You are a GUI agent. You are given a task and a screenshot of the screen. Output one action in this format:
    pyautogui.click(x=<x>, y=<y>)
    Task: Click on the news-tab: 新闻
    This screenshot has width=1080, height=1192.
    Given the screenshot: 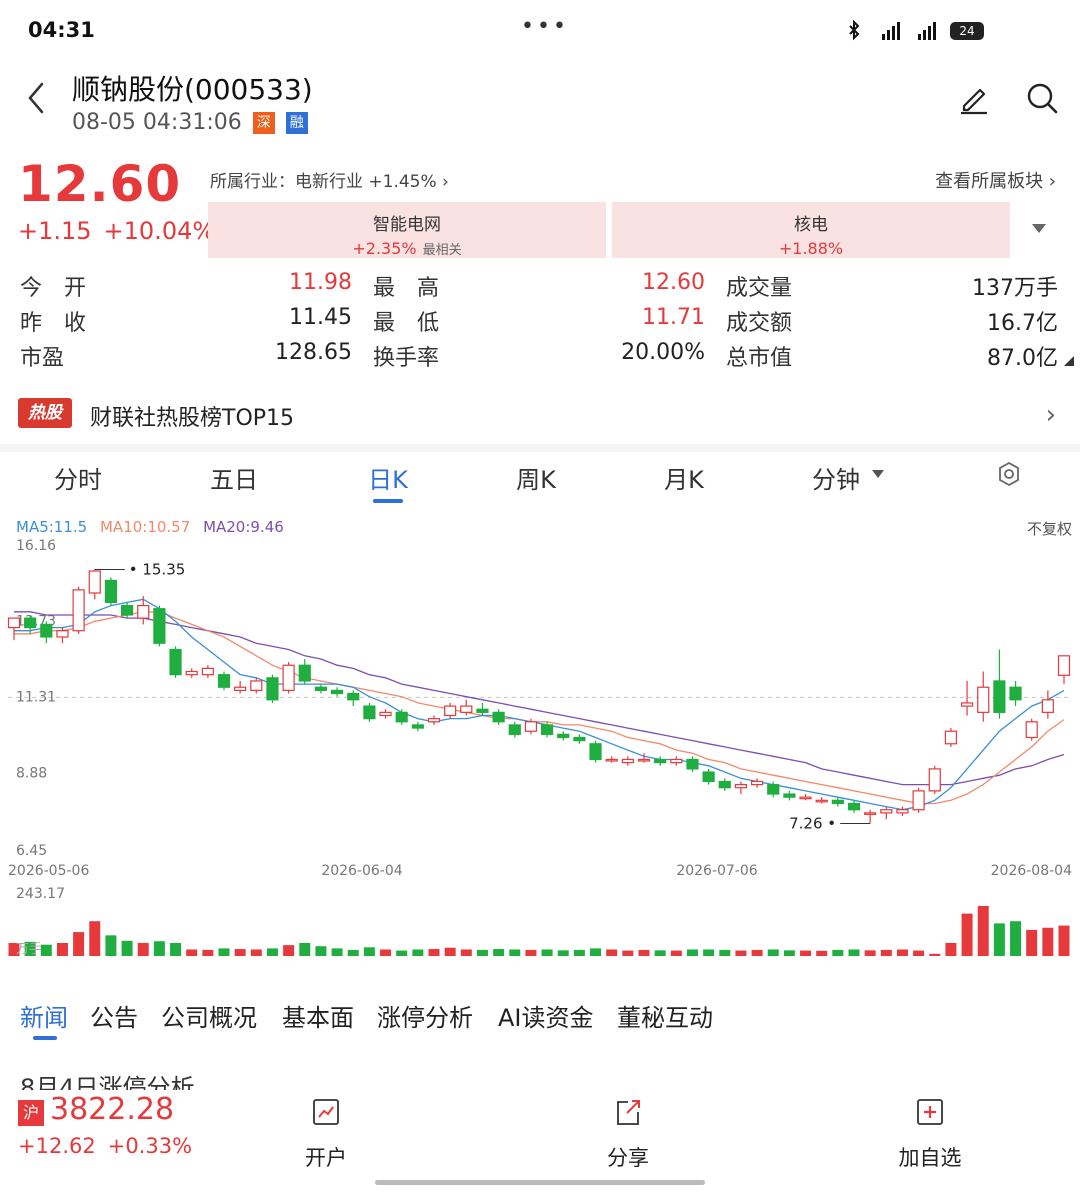 What is the action you would take?
    pyautogui.click(x=44, y=1015)
    